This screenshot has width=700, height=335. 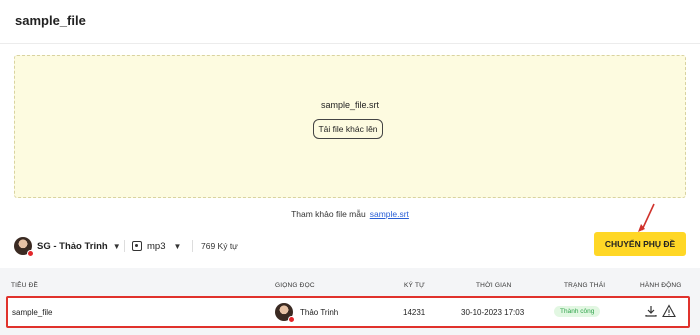 What do you see at coordinates (350, 105) in the screenshot?
I see `uploaded-file-name: sample_file.srt` at bounding box center [350, 105].